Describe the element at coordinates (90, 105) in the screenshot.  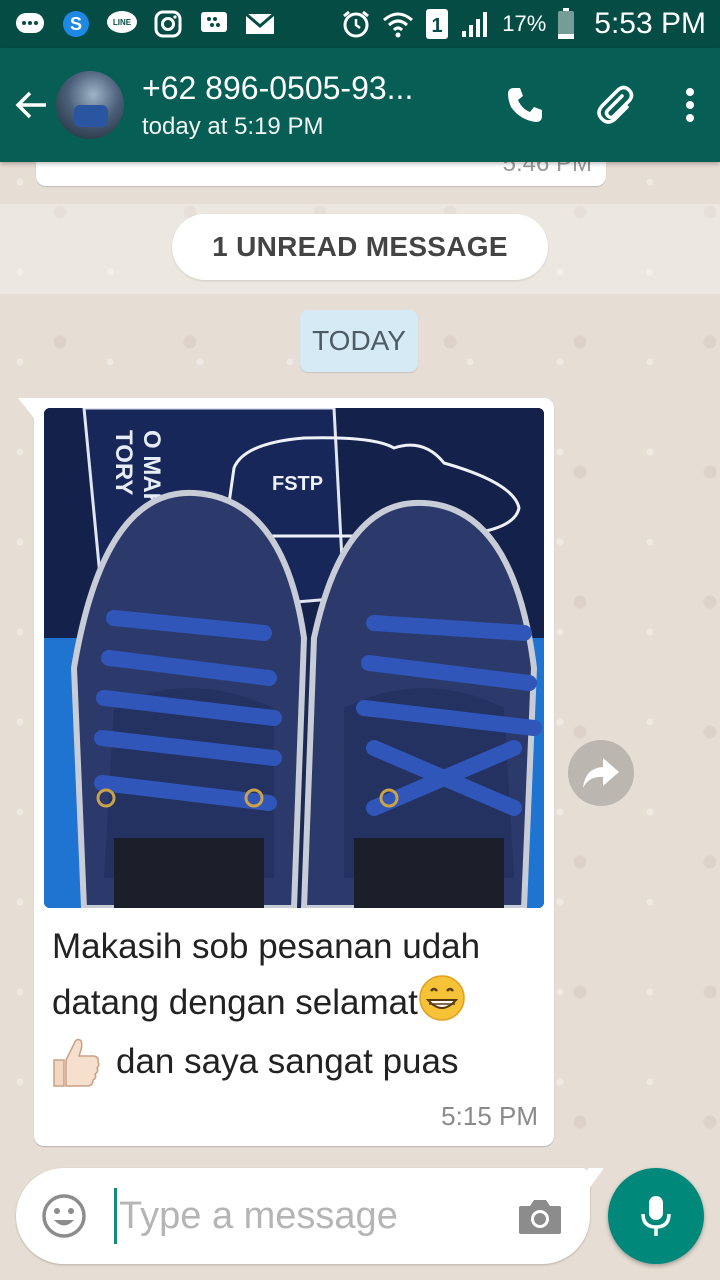
I see `avatar` at that location.